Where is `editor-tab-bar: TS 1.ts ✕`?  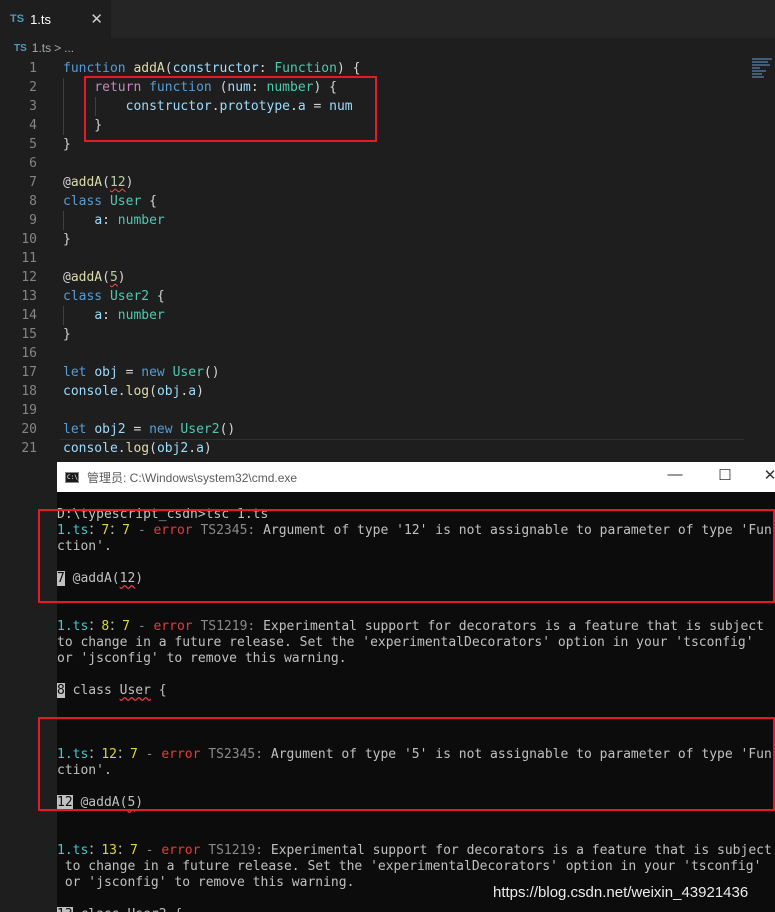
editor-tab-bar: TS 1.ts ✕ is located at coordinates (387, 19).